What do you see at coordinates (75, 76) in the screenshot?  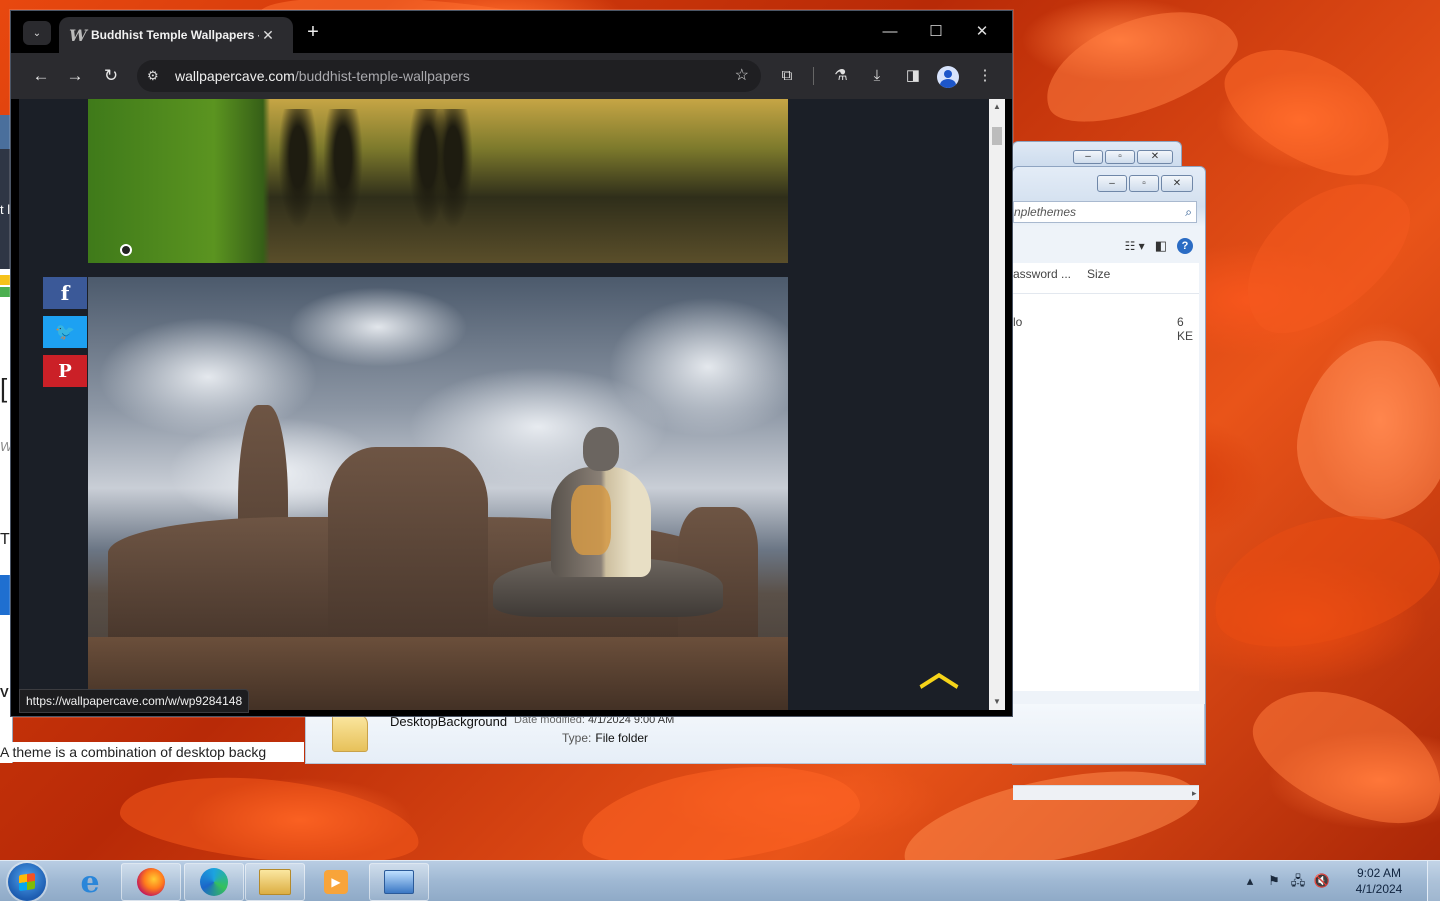 I see `forward-button: →` at bounding box center [75, 76].